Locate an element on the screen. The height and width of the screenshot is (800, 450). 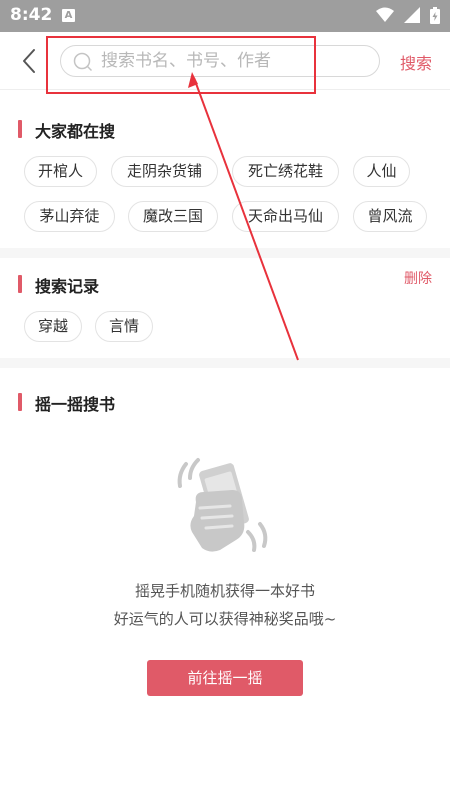
status-time: 8:42 is located at coordinates (31, 15).